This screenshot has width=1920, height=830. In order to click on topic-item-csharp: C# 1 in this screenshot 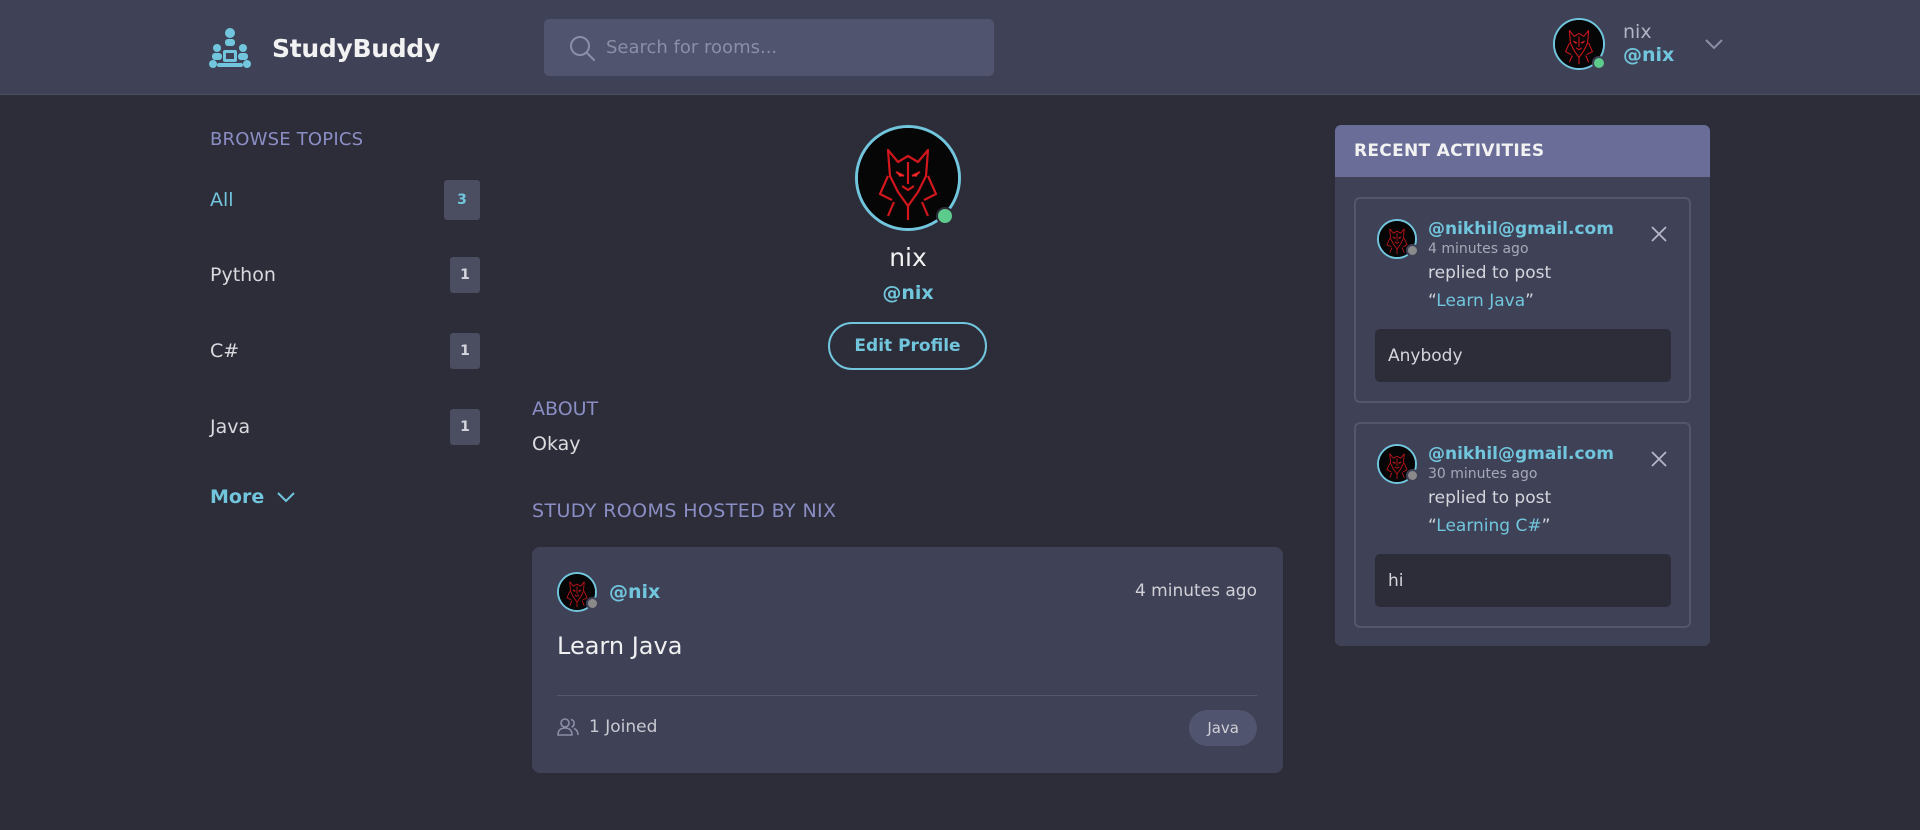, I will do `click(345, 351)`.